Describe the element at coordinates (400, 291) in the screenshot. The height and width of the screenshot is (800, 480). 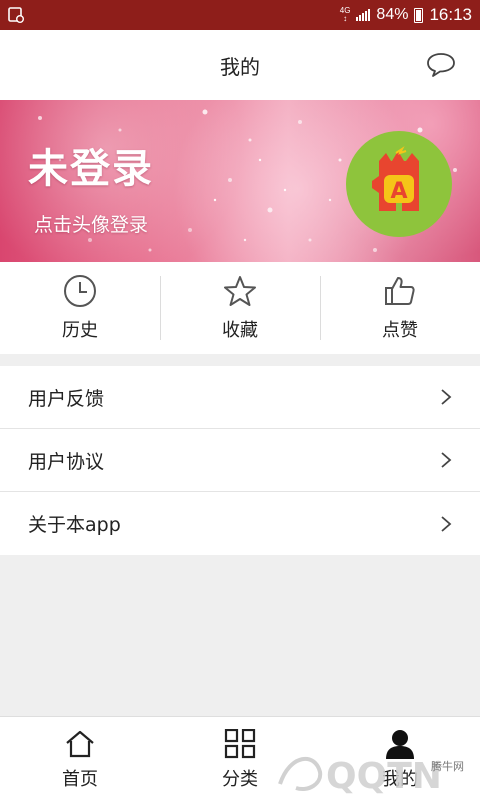
I see `thumbs-up-icon` at that location.